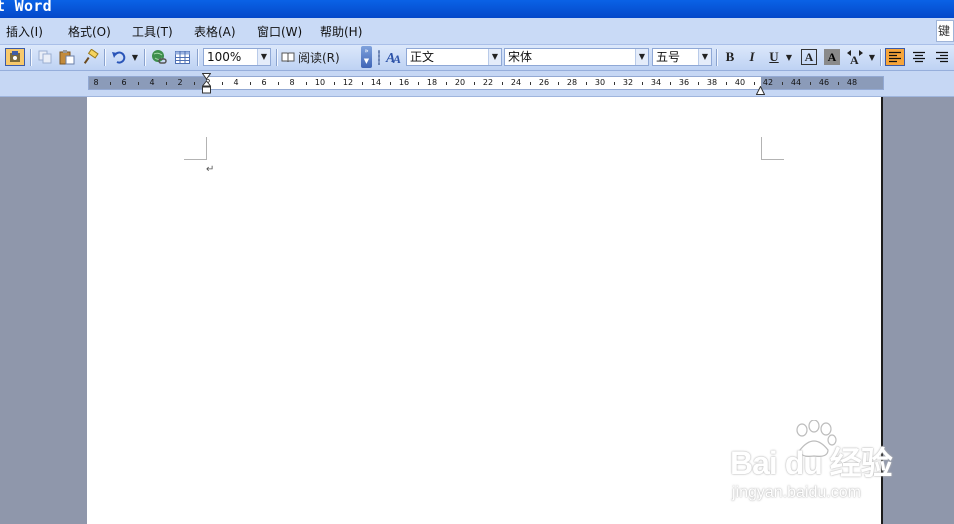  Describe the element at coordinates (15, 57) in the screenshot. I see `research-icon` at that location.